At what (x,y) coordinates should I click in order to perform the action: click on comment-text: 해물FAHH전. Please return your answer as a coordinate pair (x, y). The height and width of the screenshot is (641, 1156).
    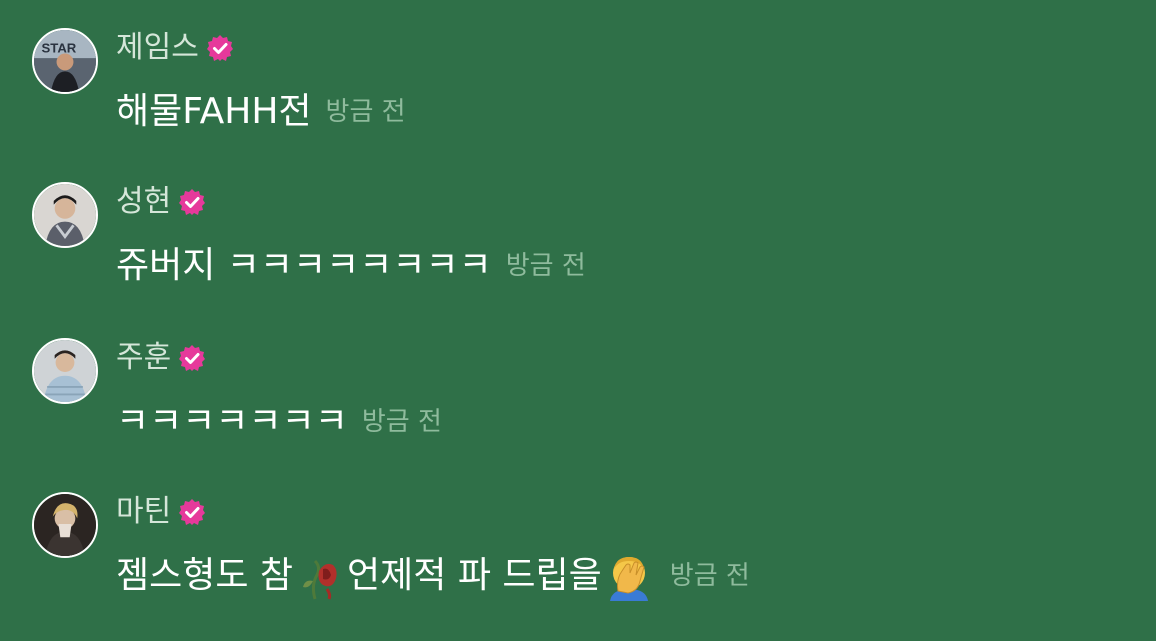
    Looking at the image, I should click on (214, 111).